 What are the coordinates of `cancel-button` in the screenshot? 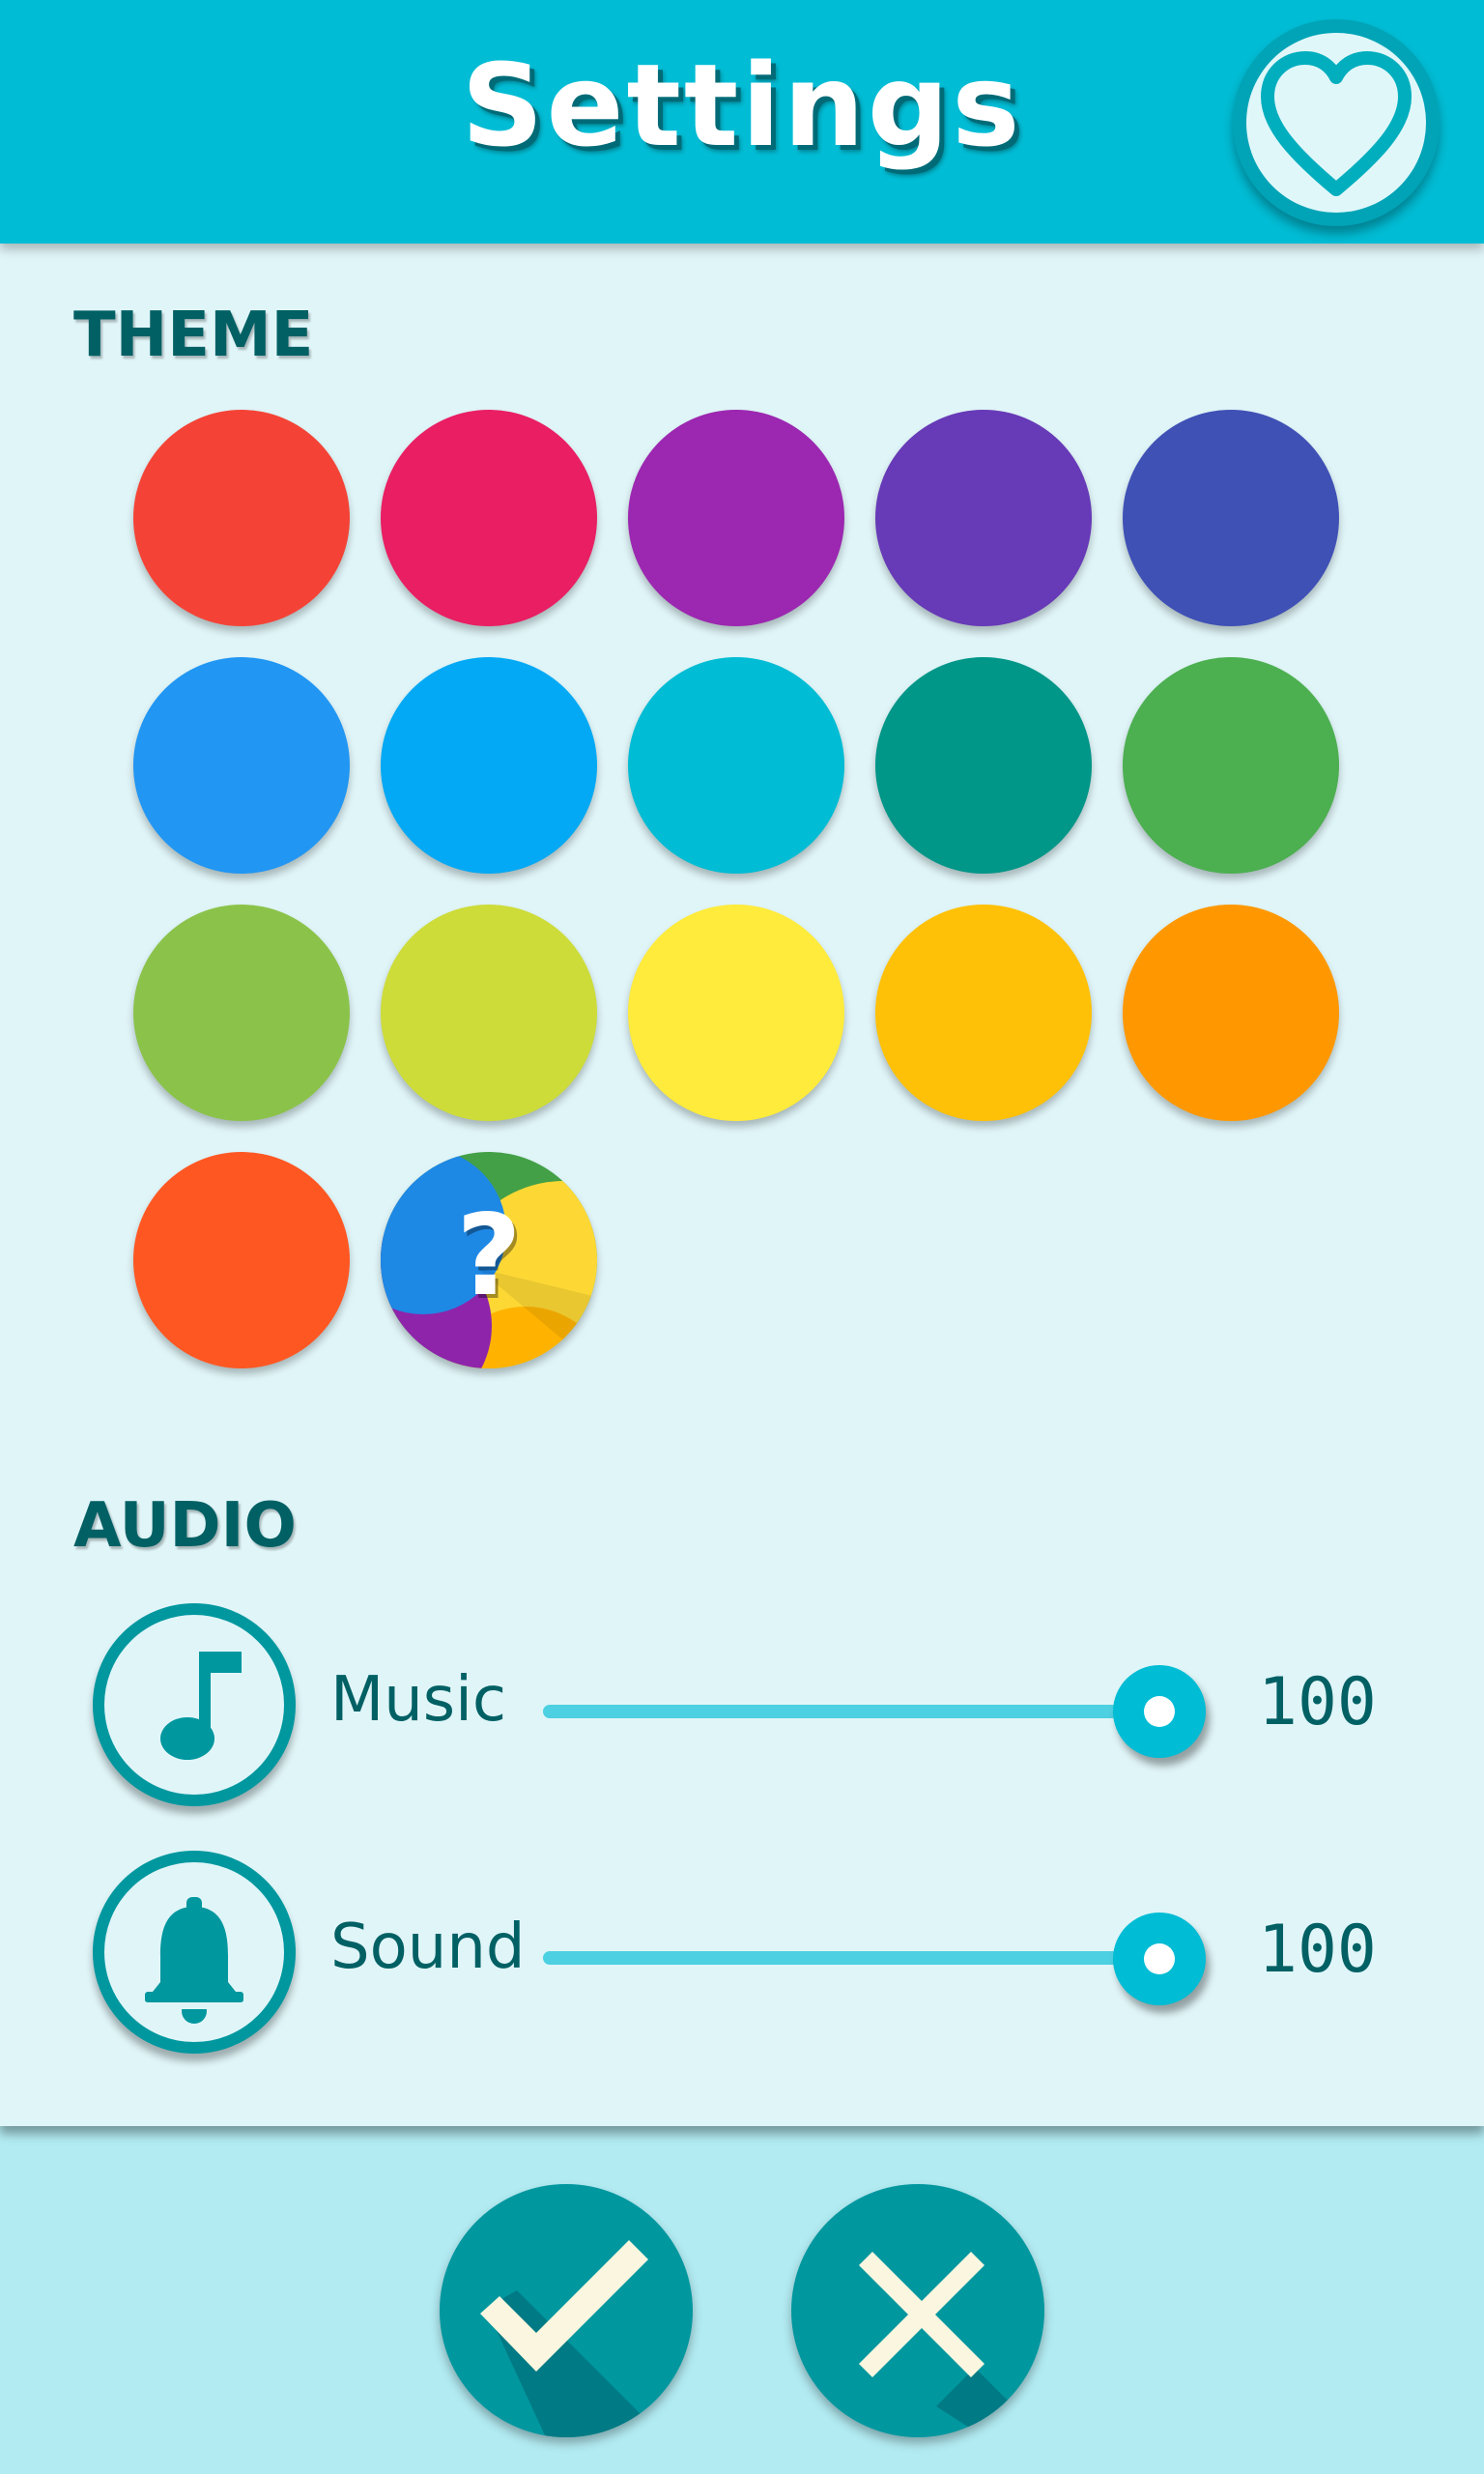 It's located at (918, 2311).